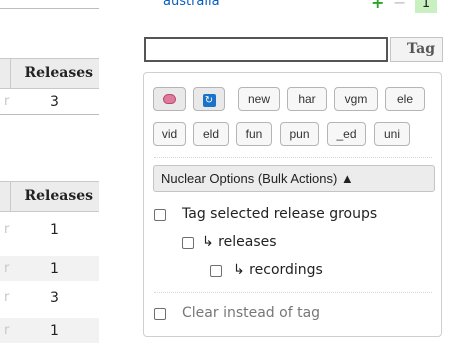 This screenshot has width=449, height=343. What do you see at coordinates (49, 8) in the screenshot?
I see `table-top-border` at bounding box center [49, 8].